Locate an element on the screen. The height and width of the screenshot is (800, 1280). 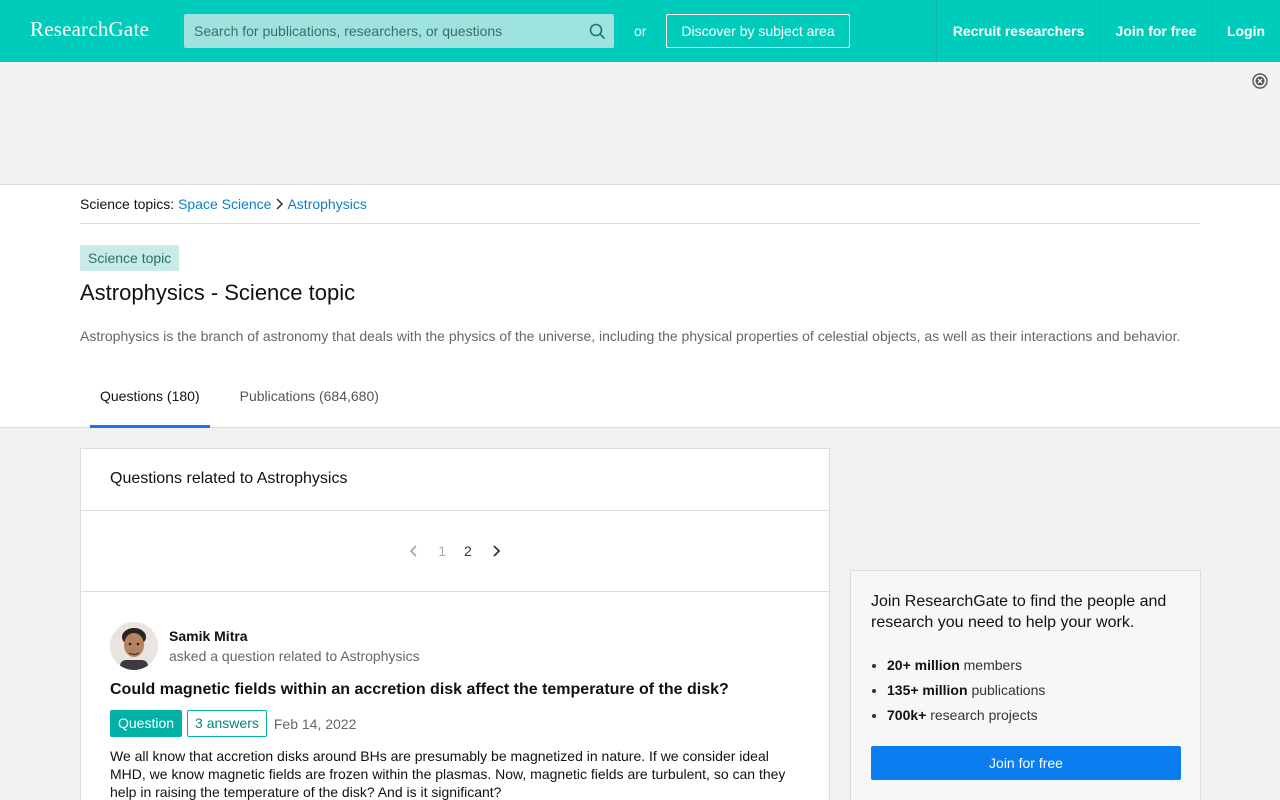
question-context: asked a question related to Astrophysics is located at coordinates (294, 656).